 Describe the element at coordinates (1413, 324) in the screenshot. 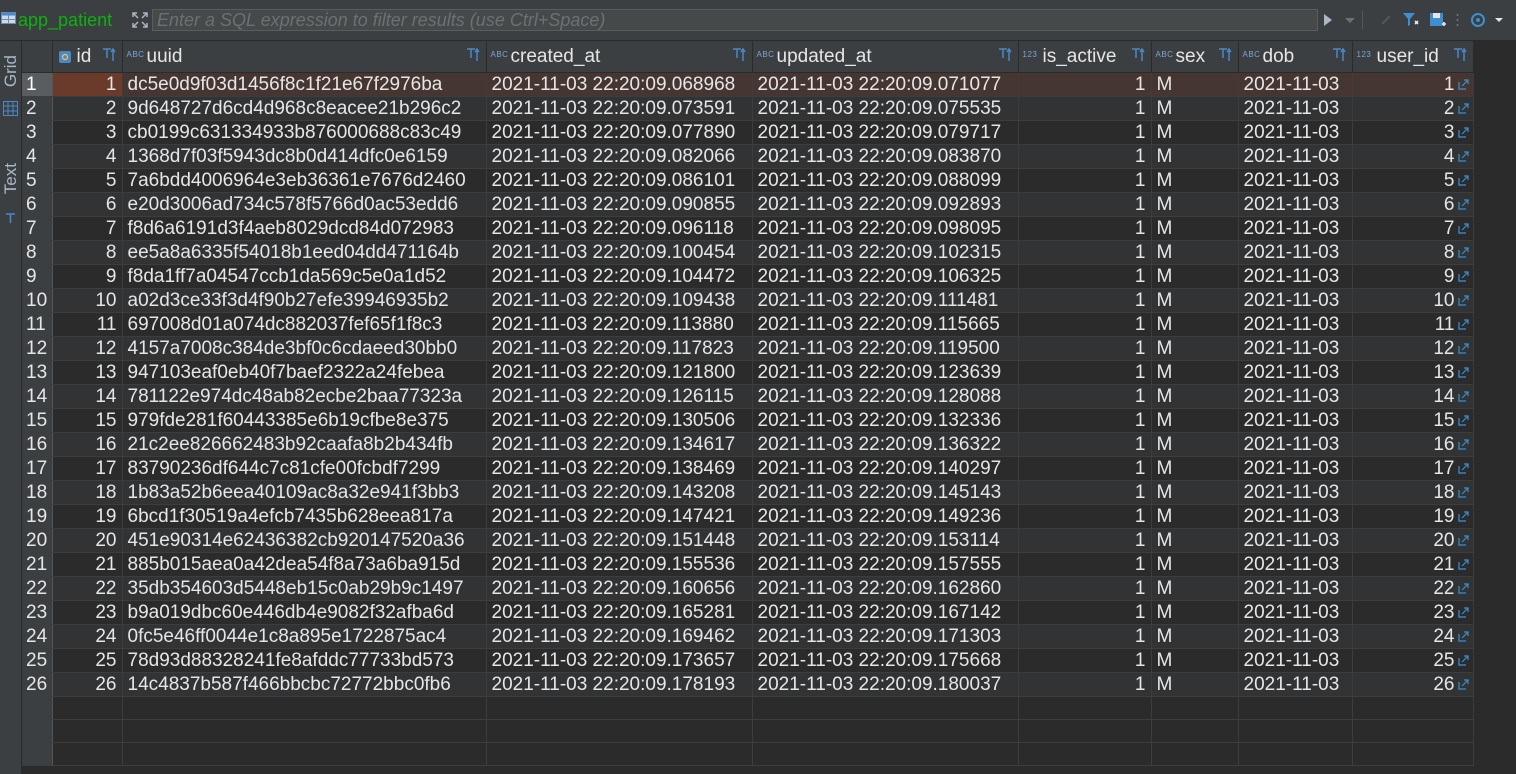

I see `cell-user-id: 11` at that location.